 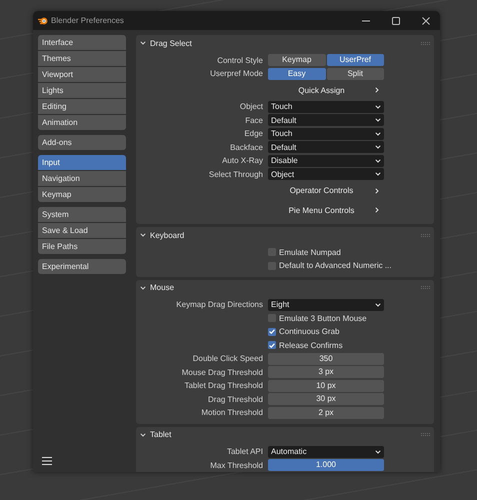 What do you see at coordinates (239, 60) in the screenshot?
I see `setting-label: Control Style` at bounding box center [239, 60].